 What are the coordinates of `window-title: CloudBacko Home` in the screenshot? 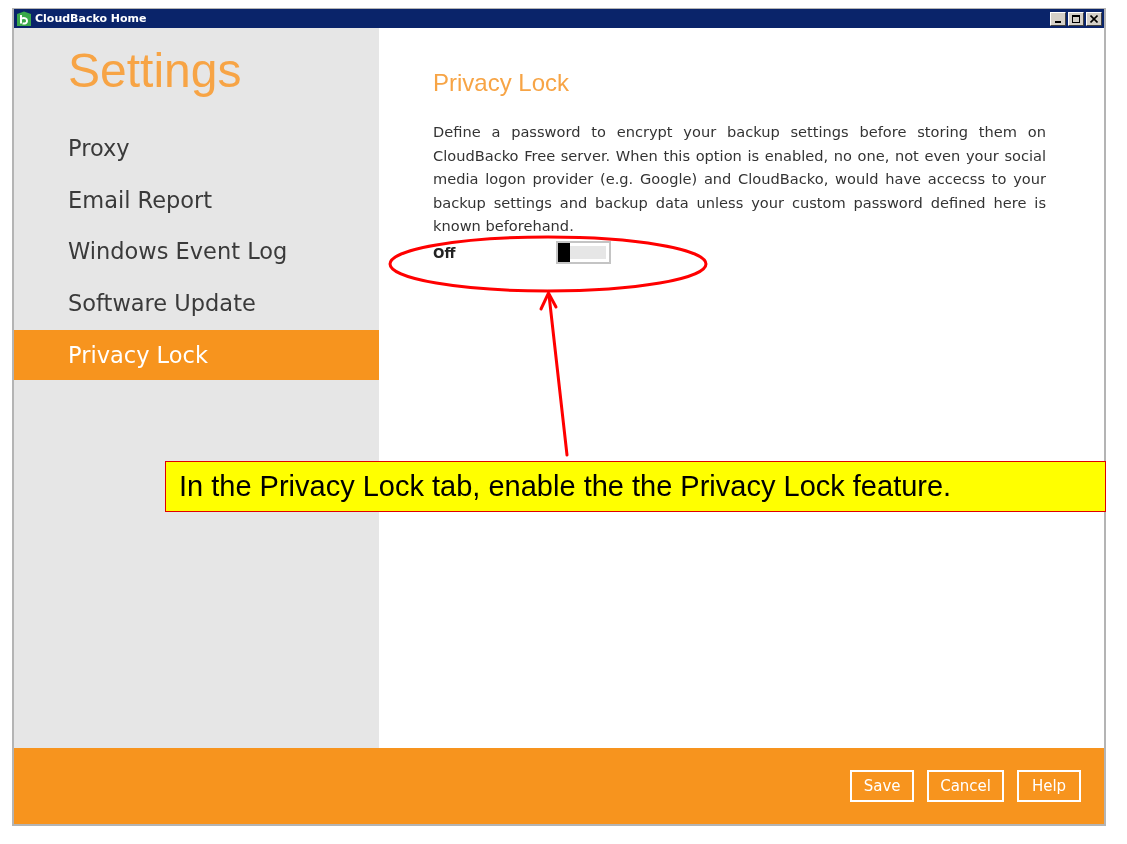 It's located at (91, 18).